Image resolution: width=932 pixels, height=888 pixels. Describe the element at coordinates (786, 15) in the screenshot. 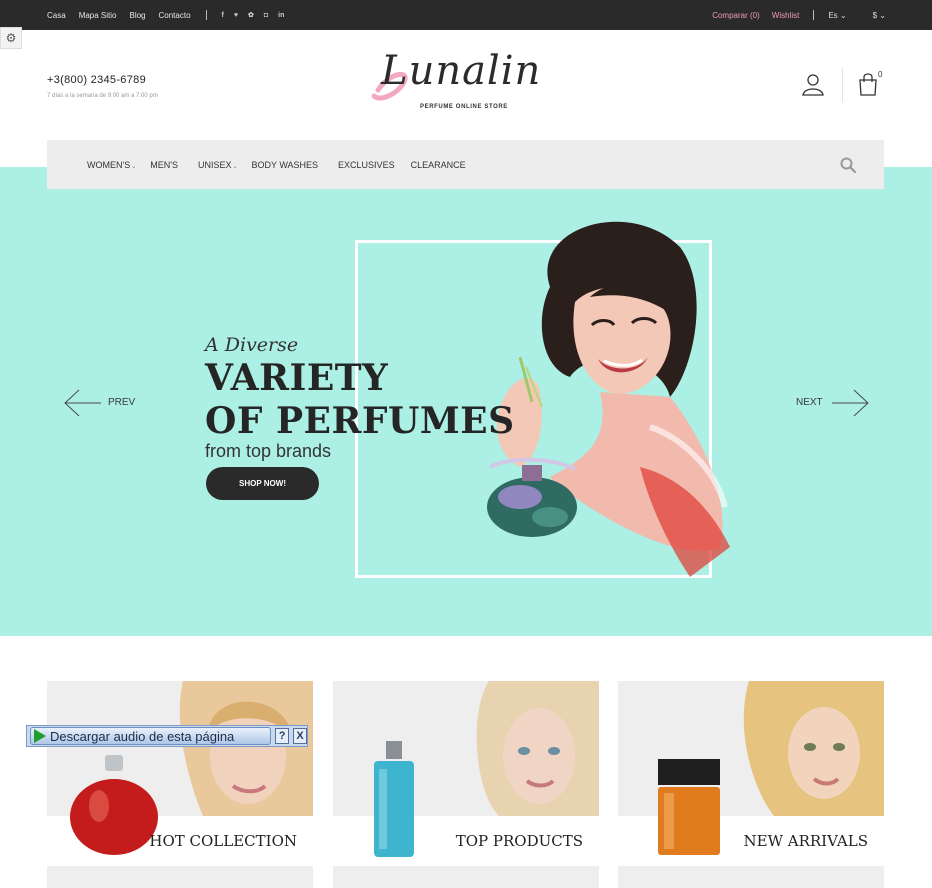

I see `wishlist-link: Wishlist` at that location.